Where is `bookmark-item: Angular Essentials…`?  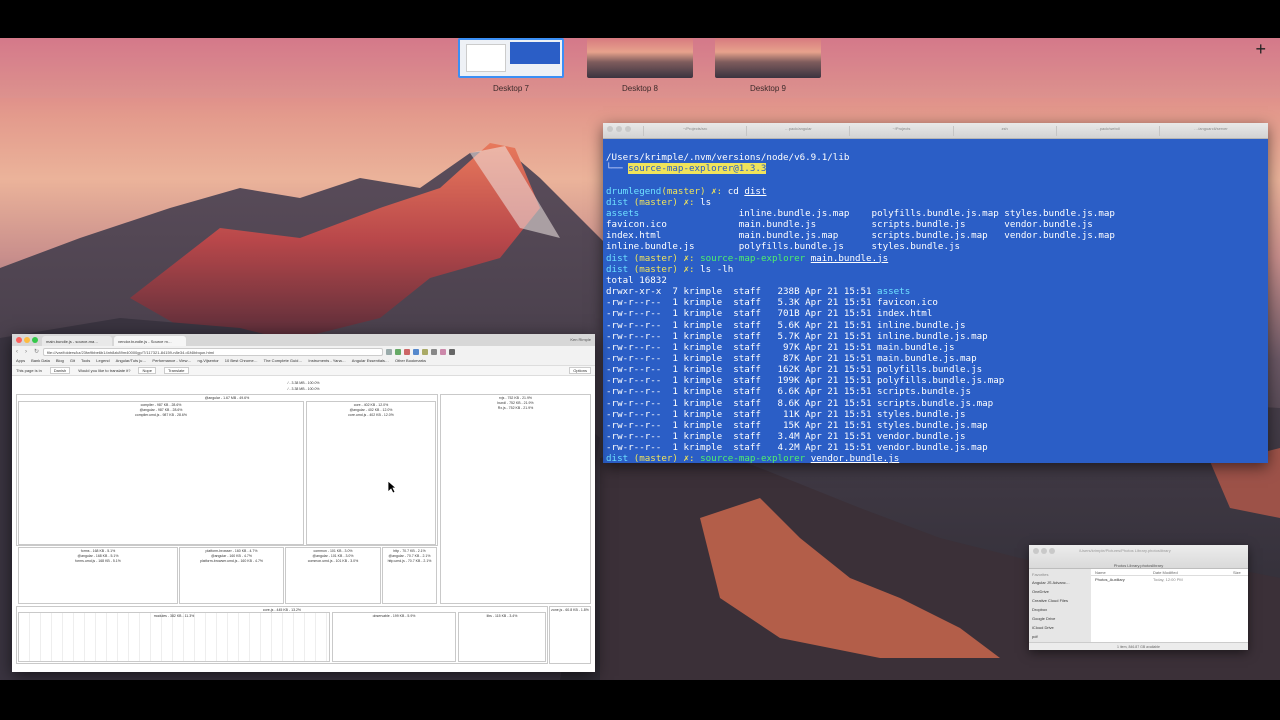 bookmark-item: Angular Essentials… is located at coordinates (370, 361).